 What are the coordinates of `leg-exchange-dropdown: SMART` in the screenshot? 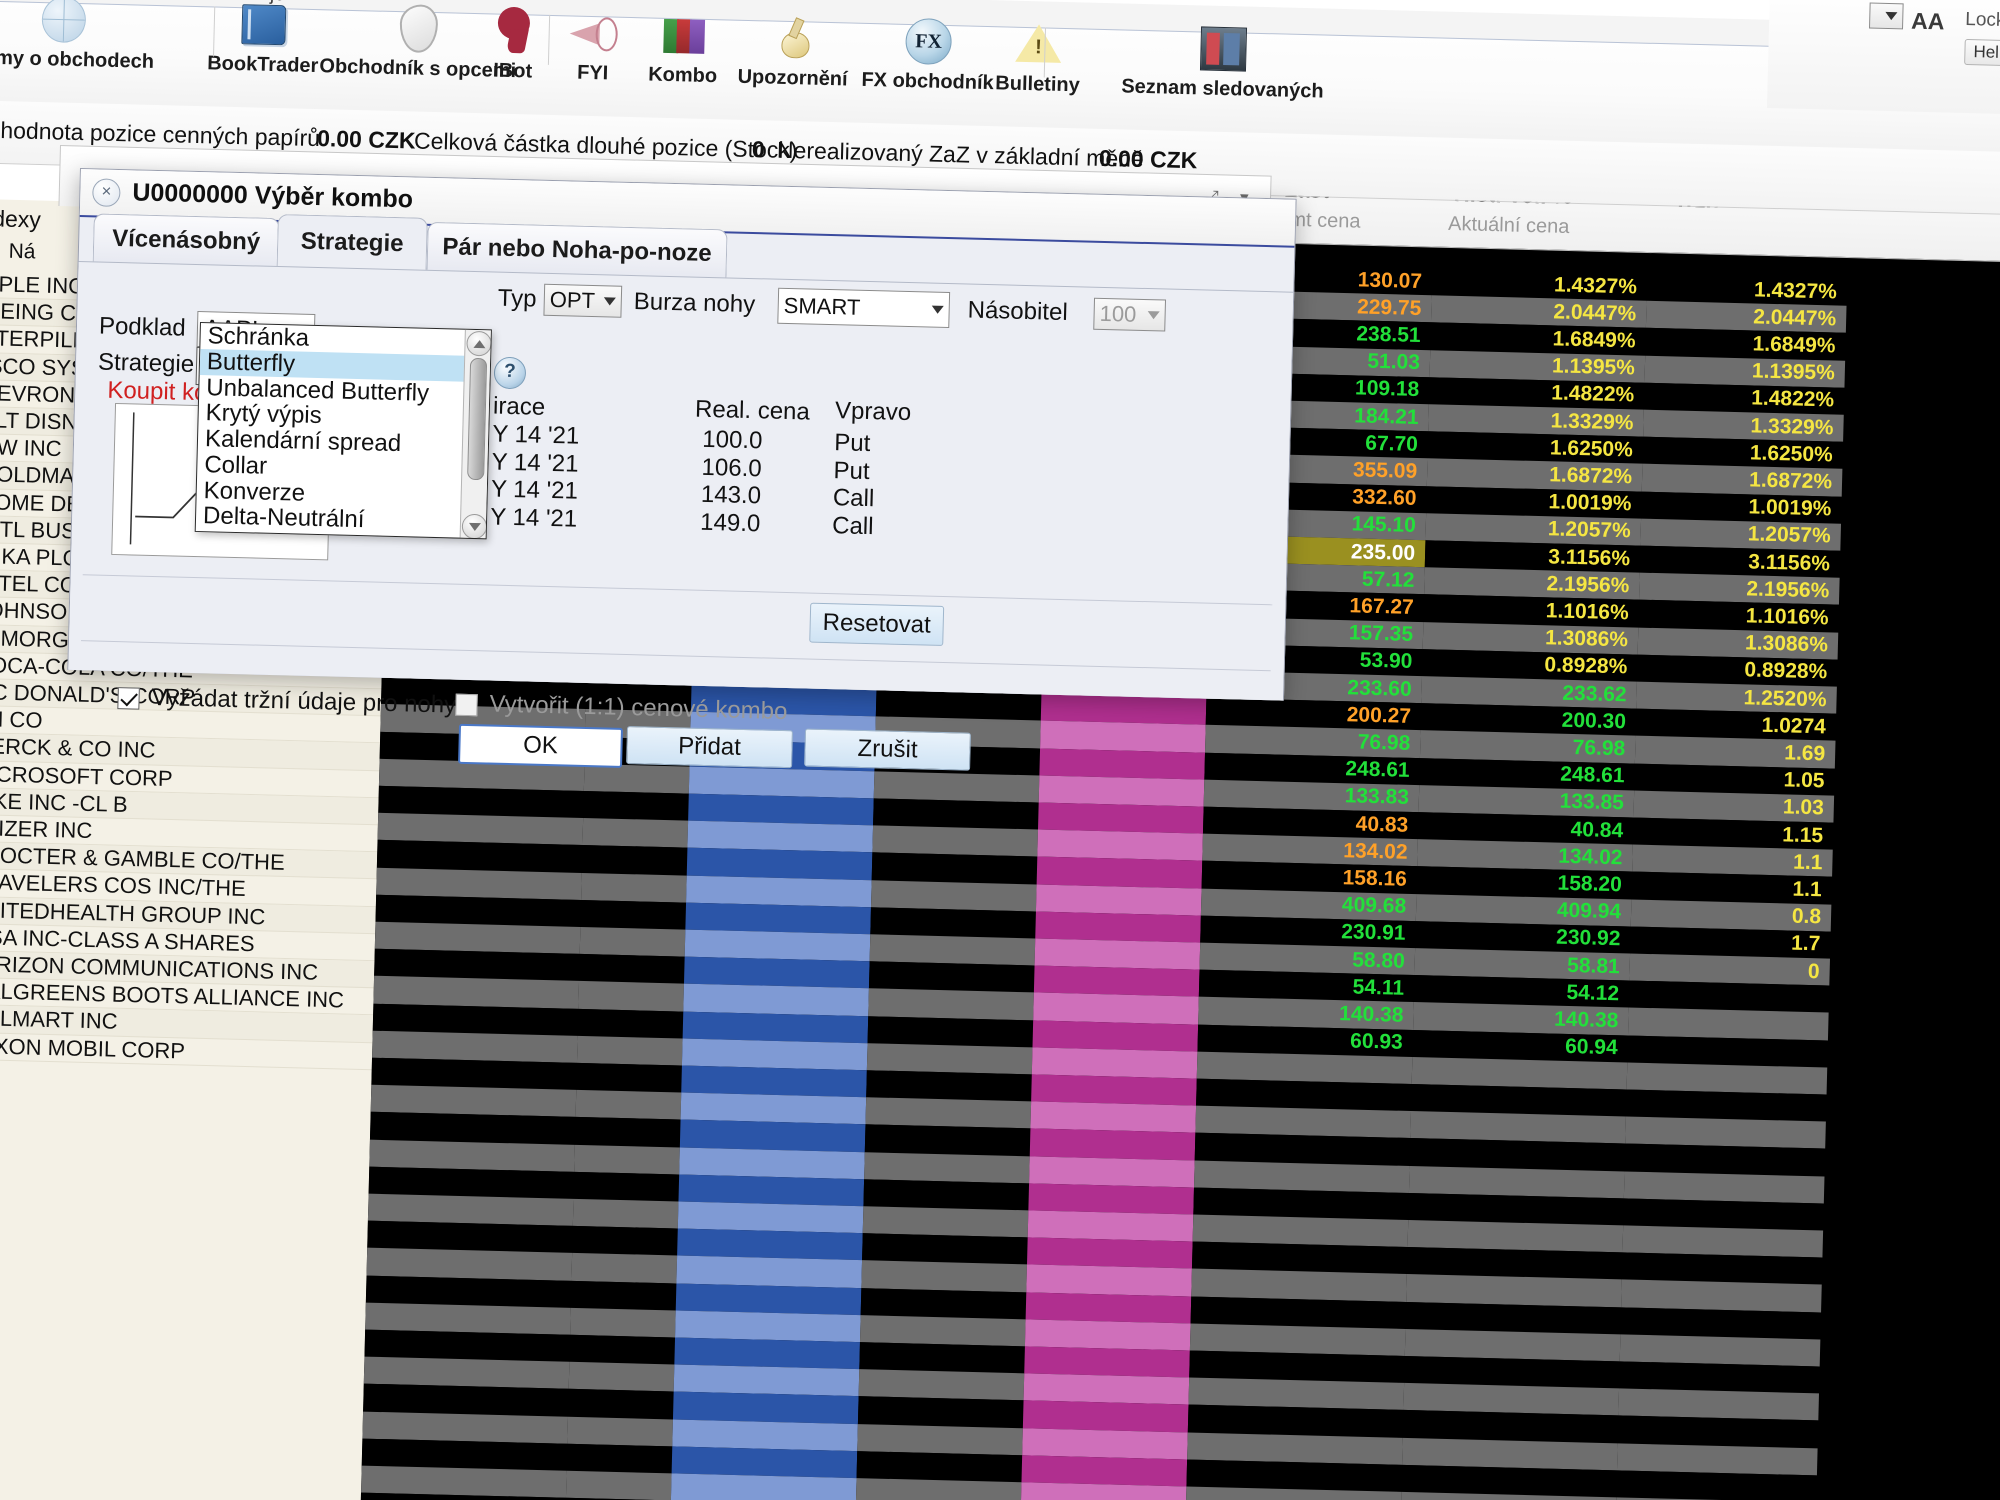 It's located at (864, 308).